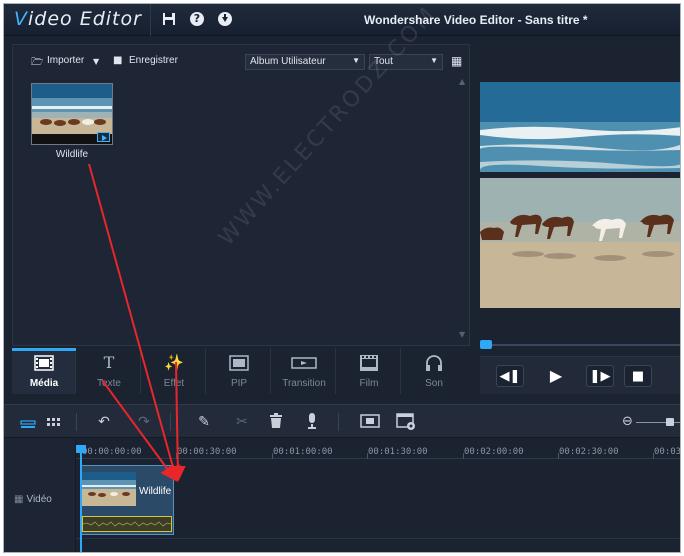 The image size is (684, 556). I want to click on preview-seekbar, so click(580, 345).